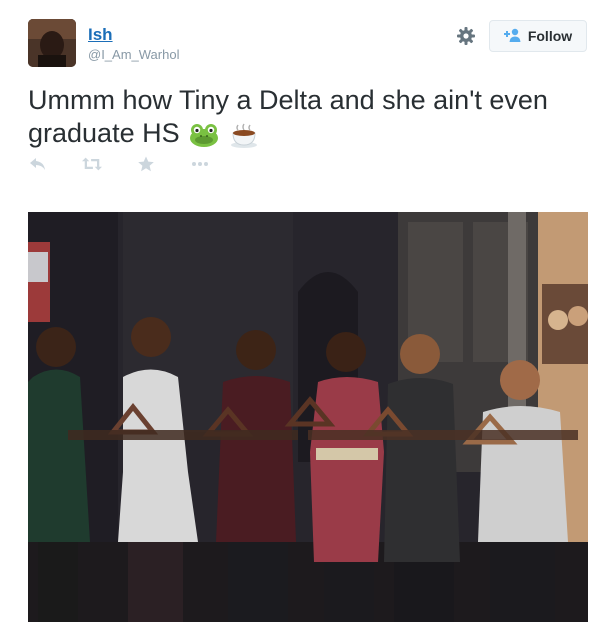 The image size is (614, 622). I want to click on tweet-actions, so click(136, 164).